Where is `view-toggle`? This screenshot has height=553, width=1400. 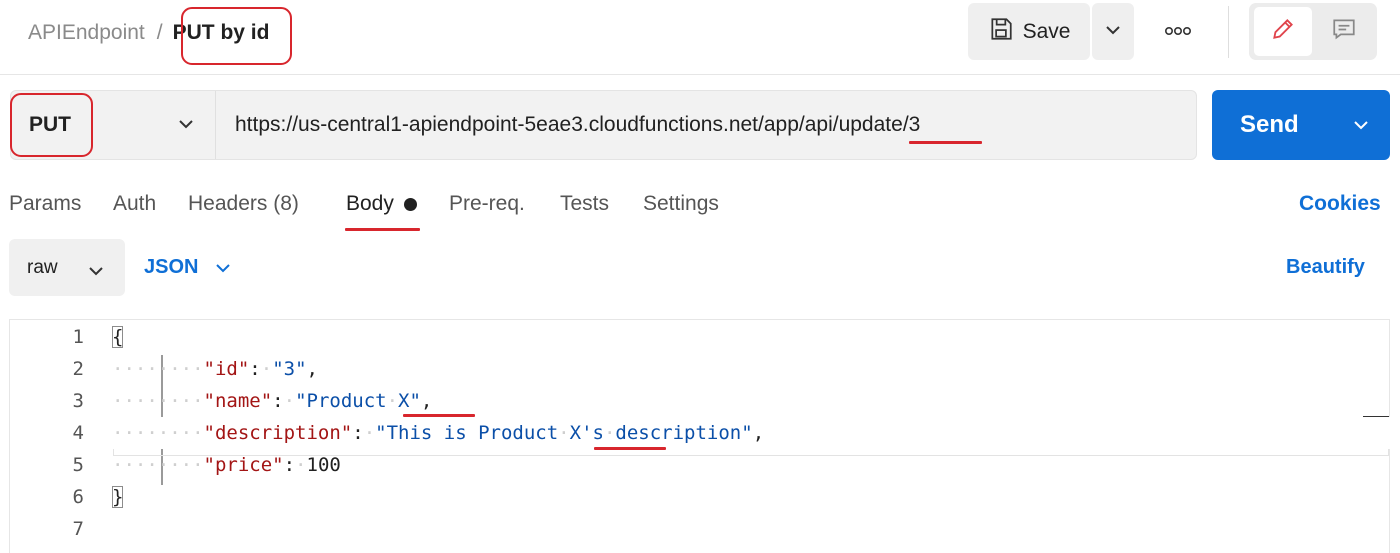
view-toggle is located at coordinates (1313, 31).